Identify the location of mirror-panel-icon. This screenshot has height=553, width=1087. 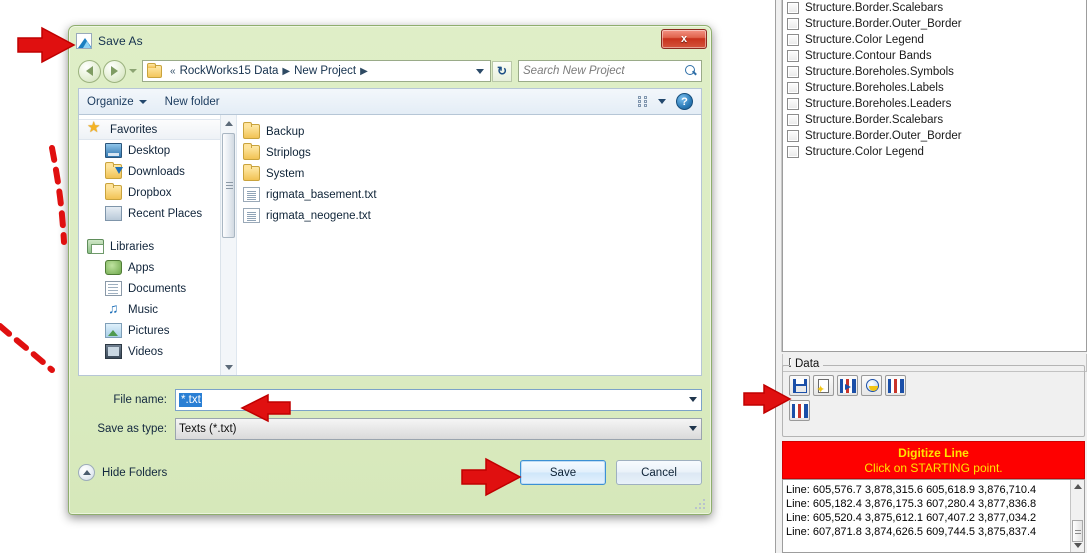
(800, 411).